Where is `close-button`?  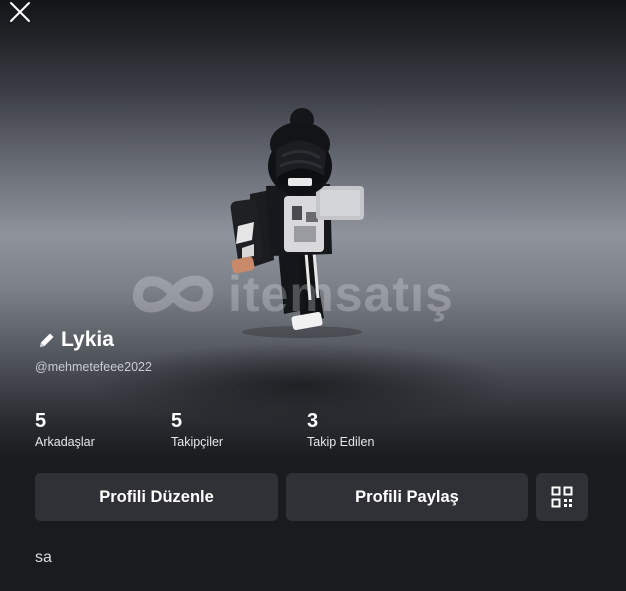 close-button is located at coordinates (20, 13).